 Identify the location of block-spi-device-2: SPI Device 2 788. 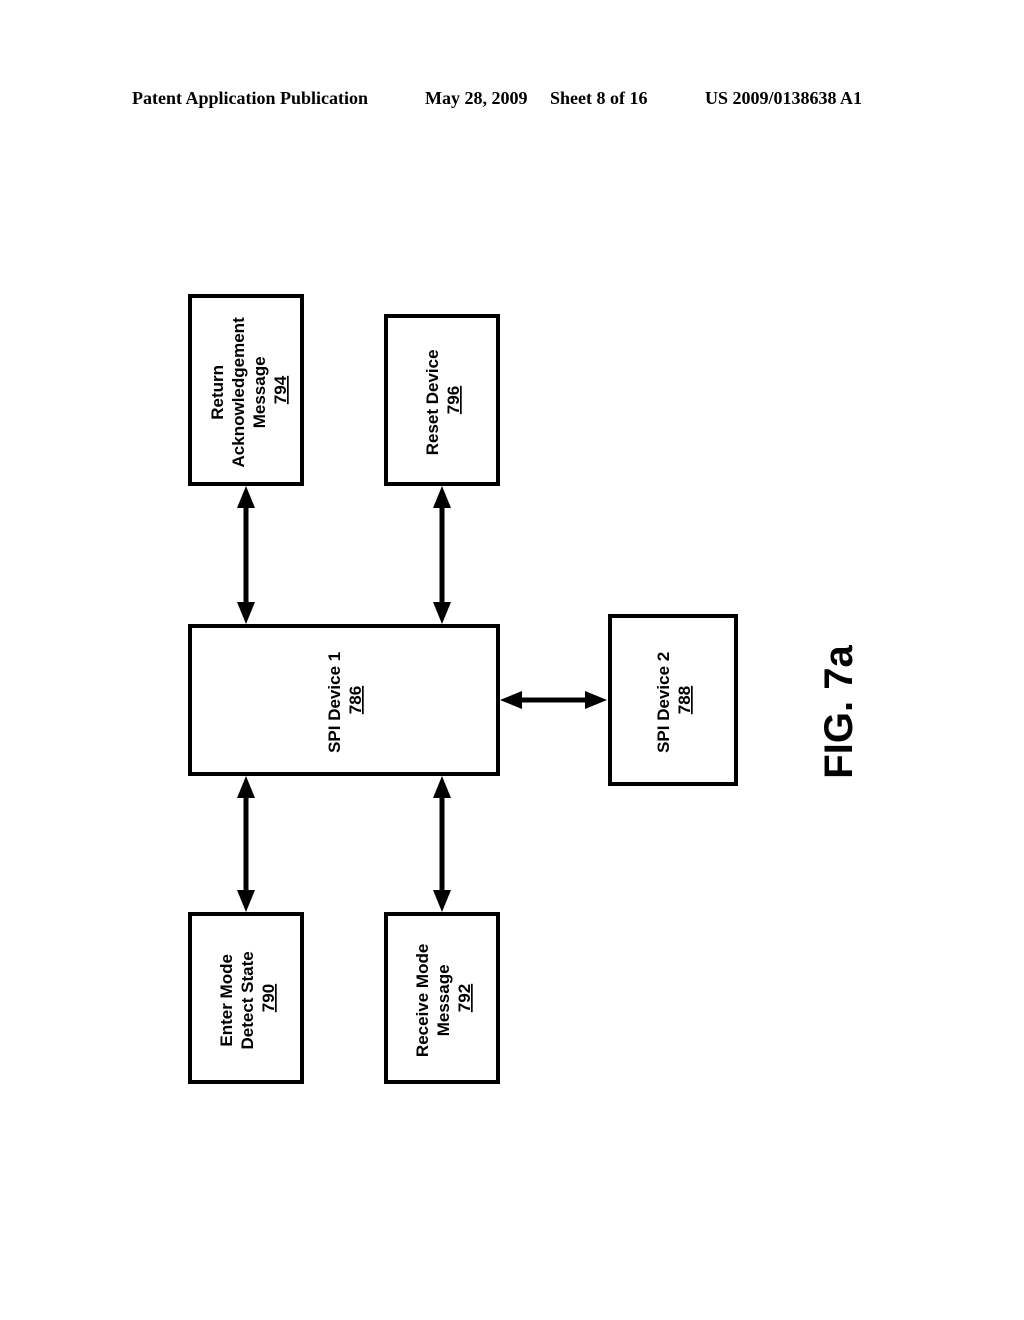
(673, 700).